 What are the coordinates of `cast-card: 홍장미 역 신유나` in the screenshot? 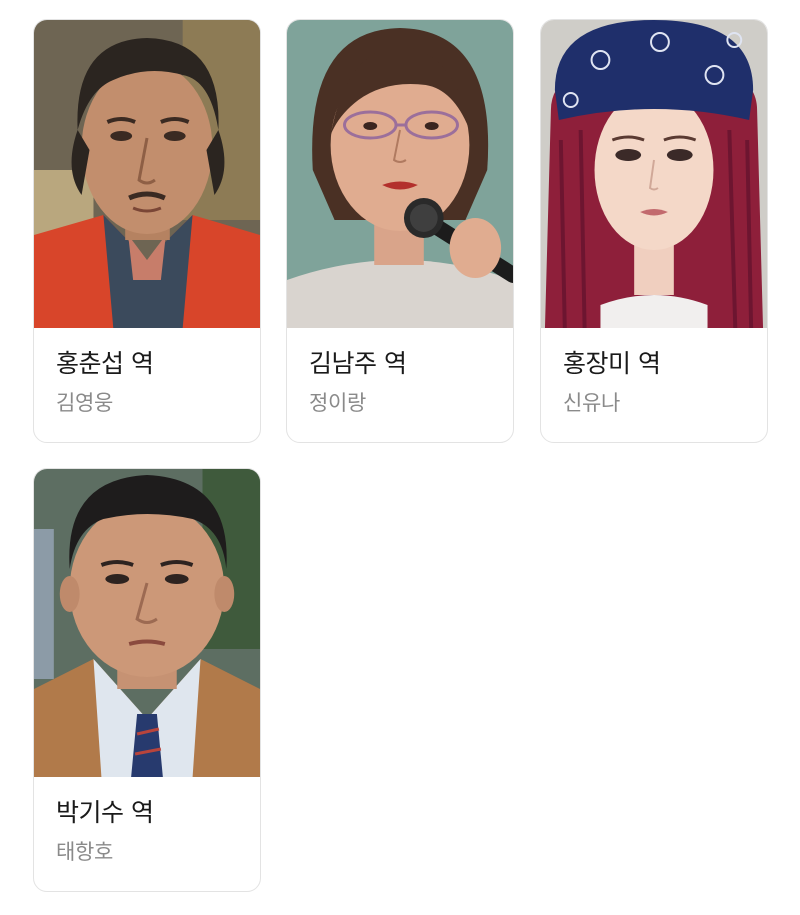 It's located at (654, 231).